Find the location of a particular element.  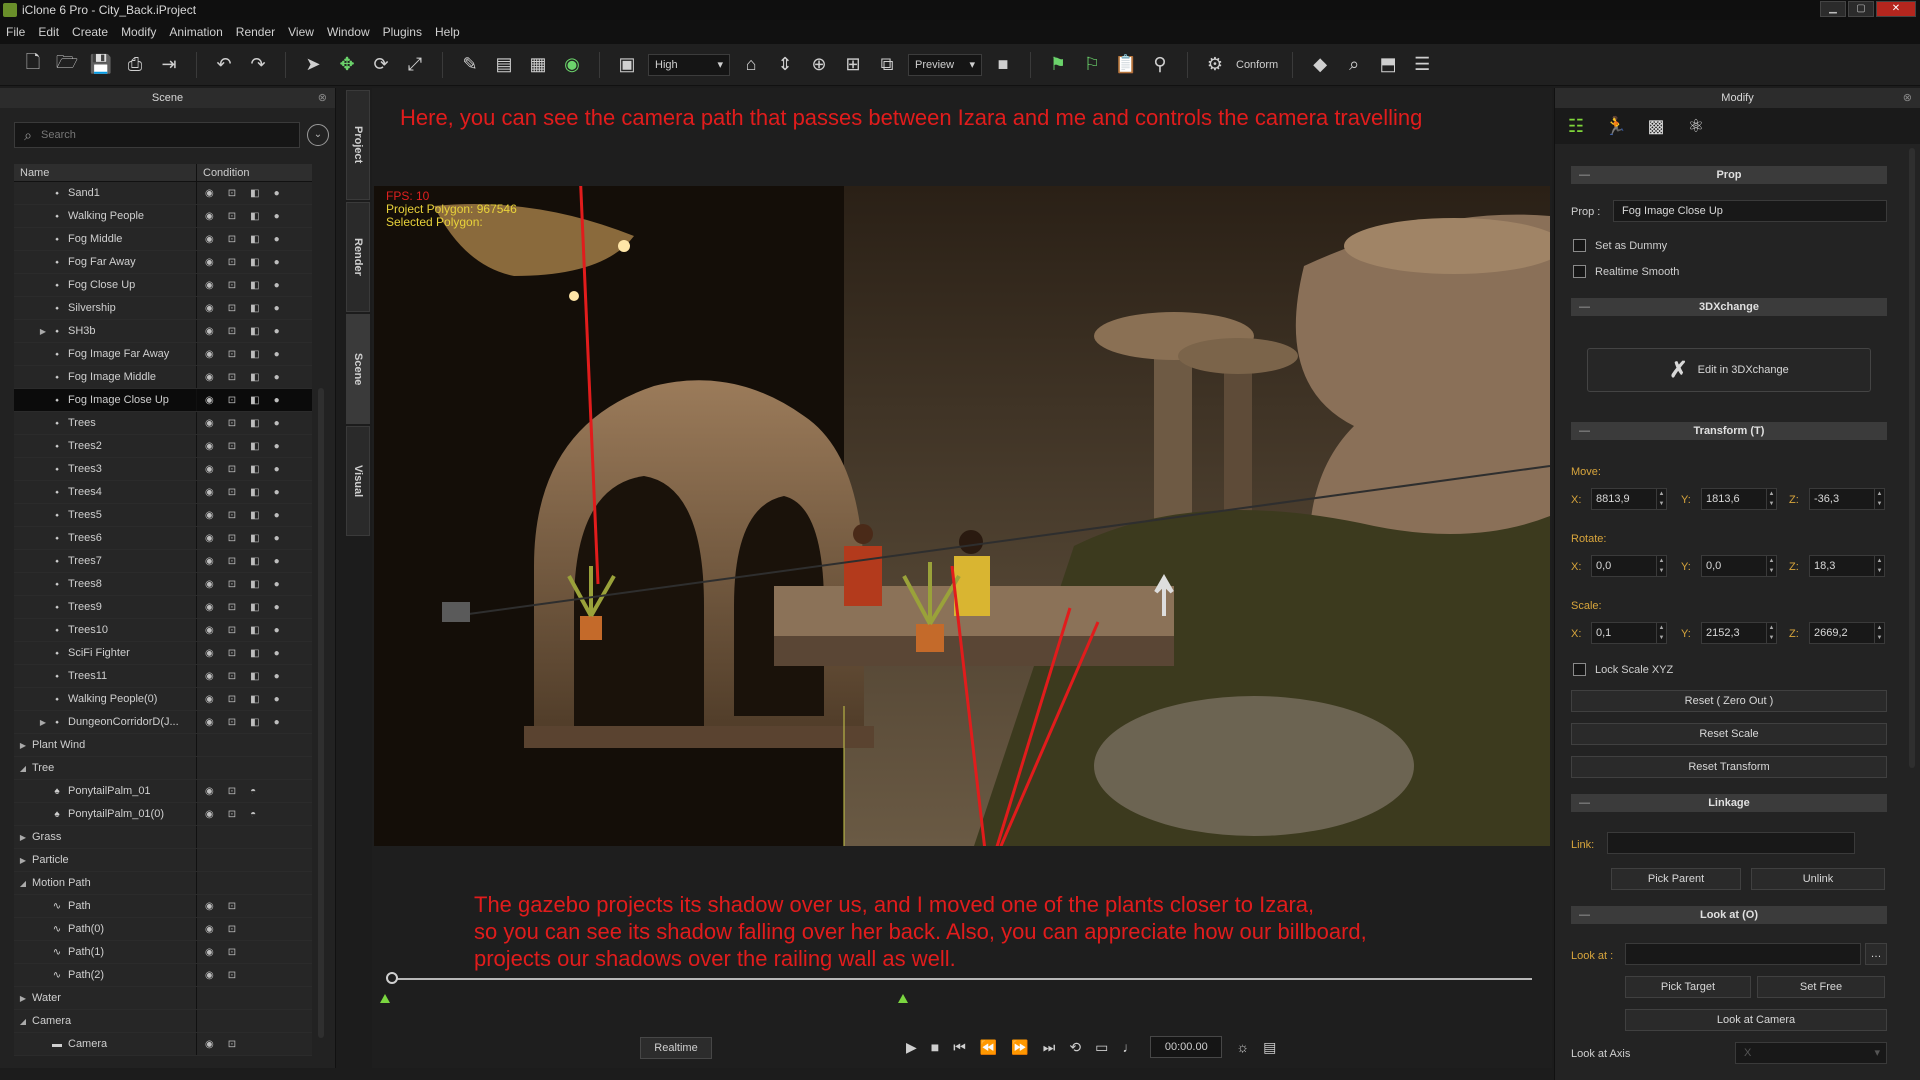

tree-row: ⬩ Silvership ◉ ⊡ ◧ ● is located at coordinates (163, 308).